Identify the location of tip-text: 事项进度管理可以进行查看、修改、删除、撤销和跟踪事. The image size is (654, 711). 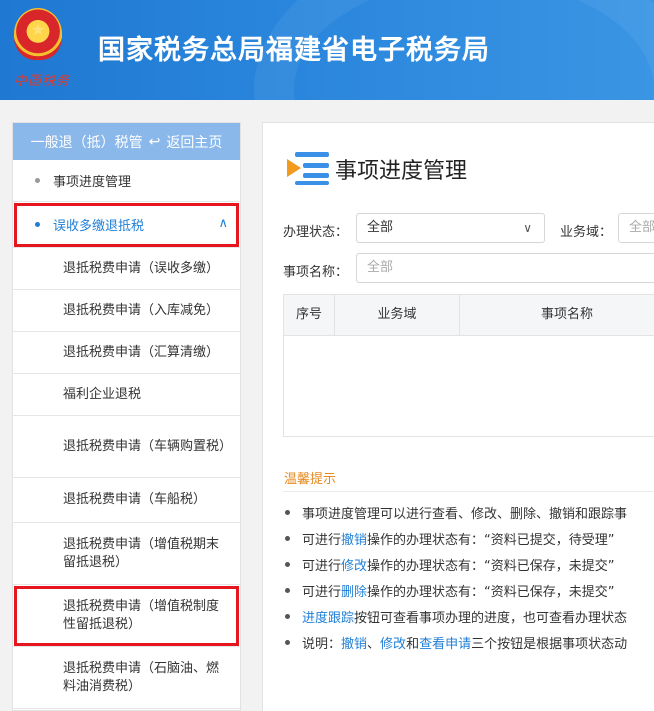
(465, 514).